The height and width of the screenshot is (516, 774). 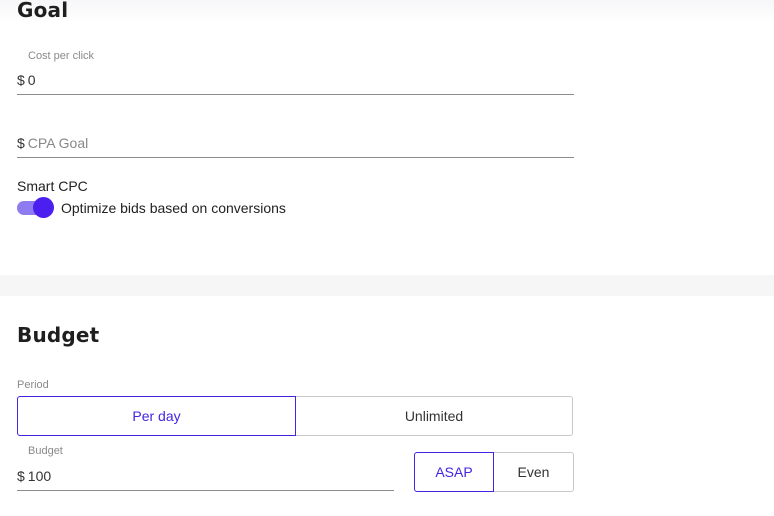 I want to click on budget-amount-field: $, so click(x=205, y=476).